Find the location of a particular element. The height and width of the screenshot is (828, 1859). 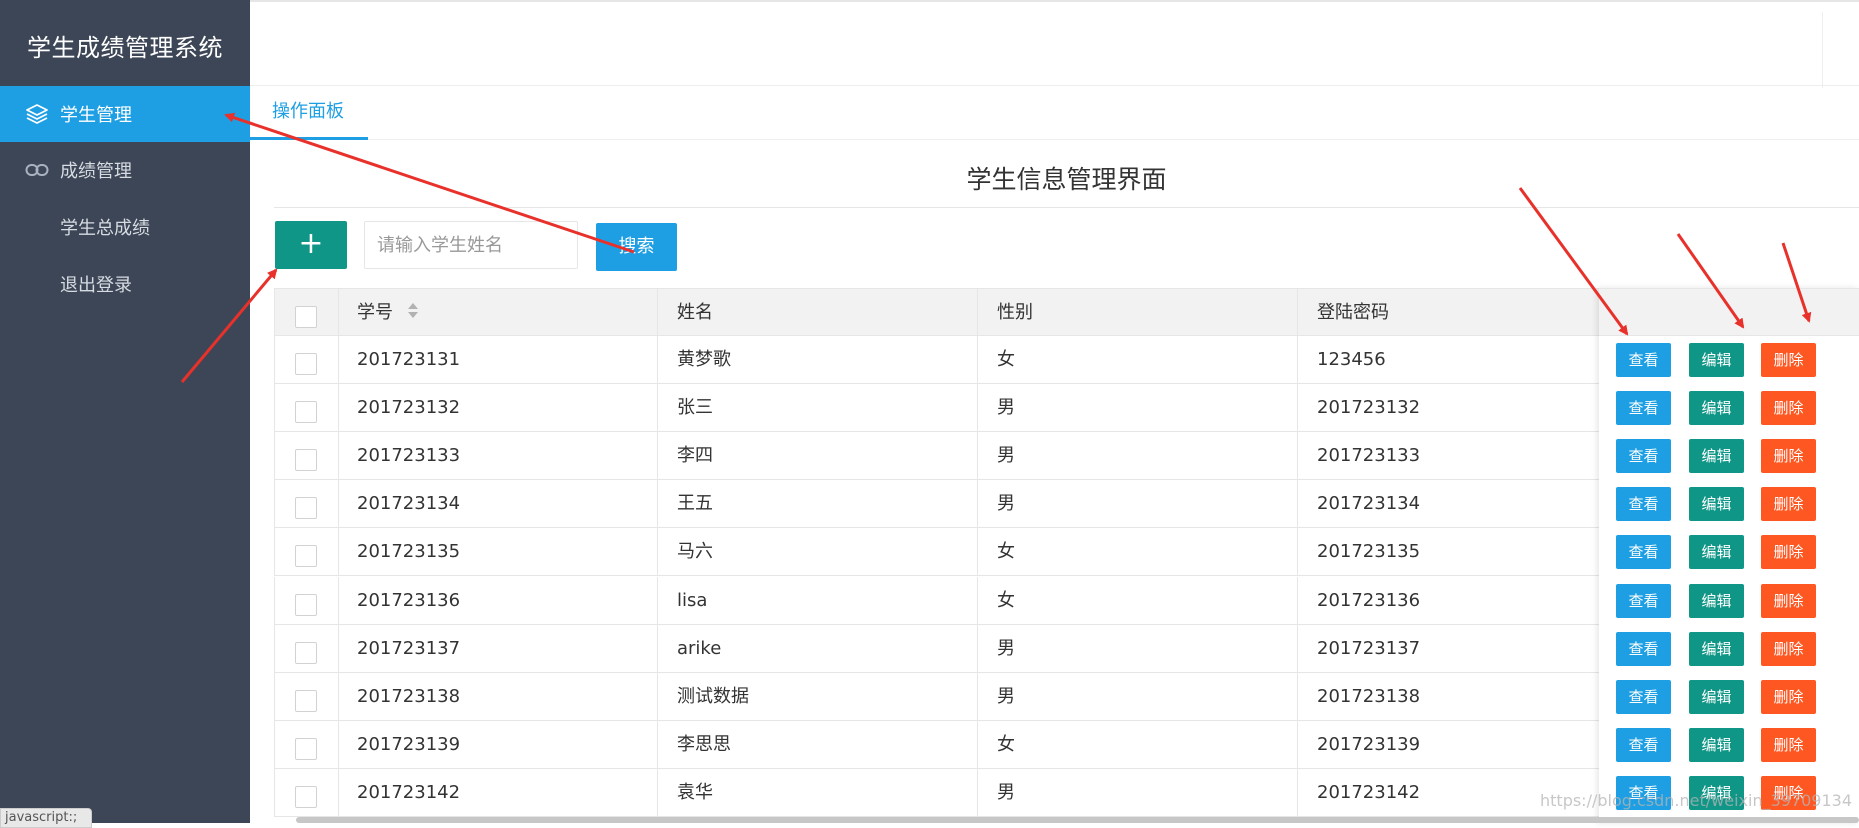

horizontal-scrollbar is located at coordinates (1077, 820).